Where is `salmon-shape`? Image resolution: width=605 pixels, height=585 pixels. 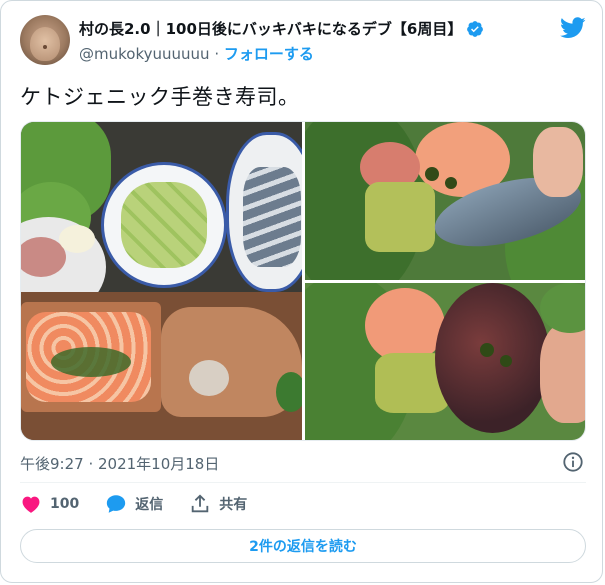 salmon-shape is located at coordinates (405, 325).